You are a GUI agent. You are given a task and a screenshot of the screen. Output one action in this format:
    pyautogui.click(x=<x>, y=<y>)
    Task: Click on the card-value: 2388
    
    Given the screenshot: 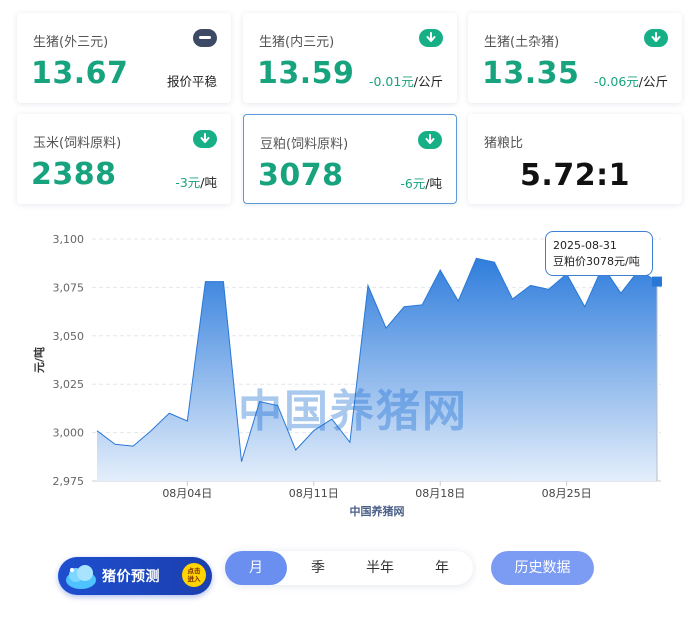 What is the action you would take?
    pyautogui.click(x=74, y=174)
    